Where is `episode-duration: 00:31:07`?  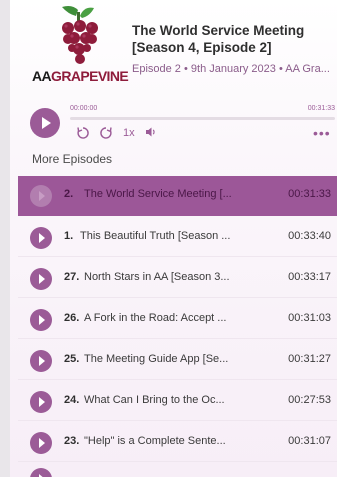
episode-duration: 00:31:07 is located at coordinates (309, 441).